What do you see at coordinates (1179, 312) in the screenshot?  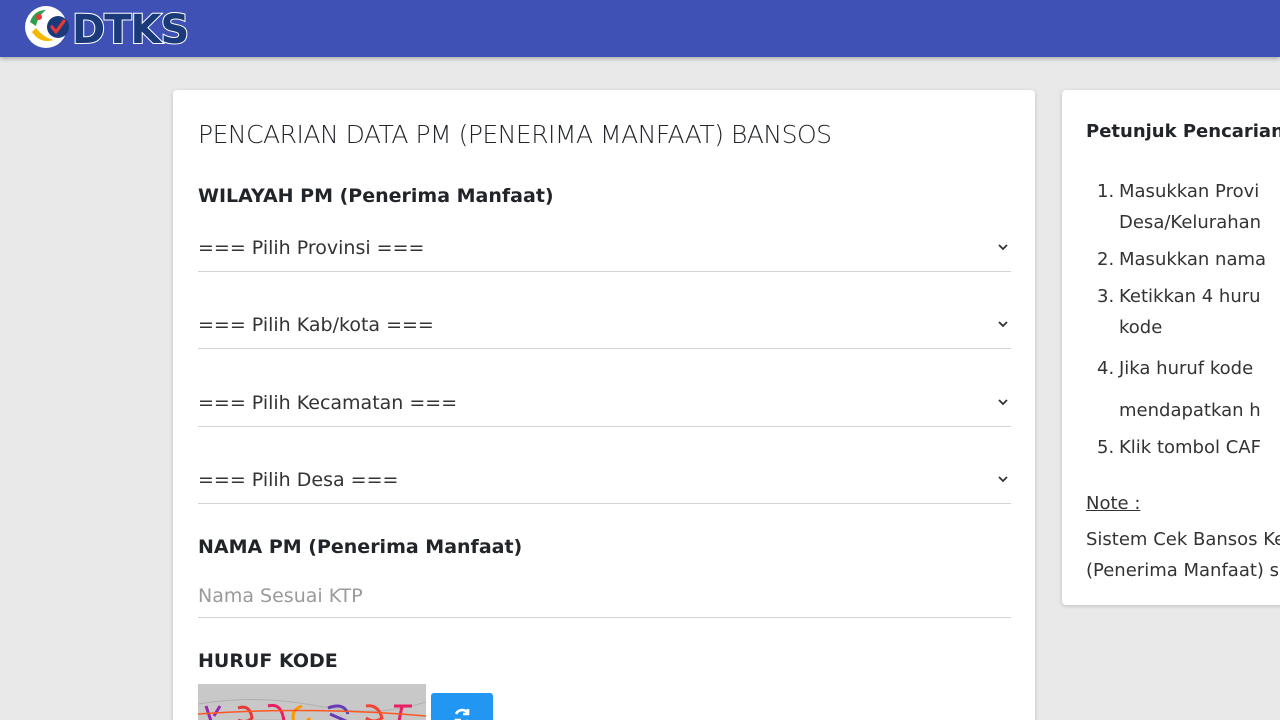 I see `list-item: 3. Ketikkan 4 huru kode` at bounding box center [1179, 312].